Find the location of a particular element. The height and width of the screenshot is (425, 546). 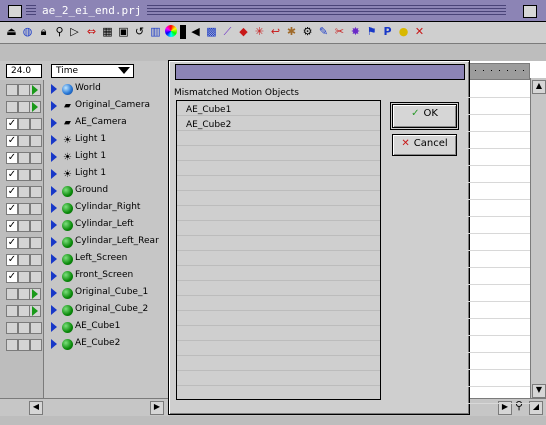

dish-icon: ⚙ is located at coordinates (307, 32).